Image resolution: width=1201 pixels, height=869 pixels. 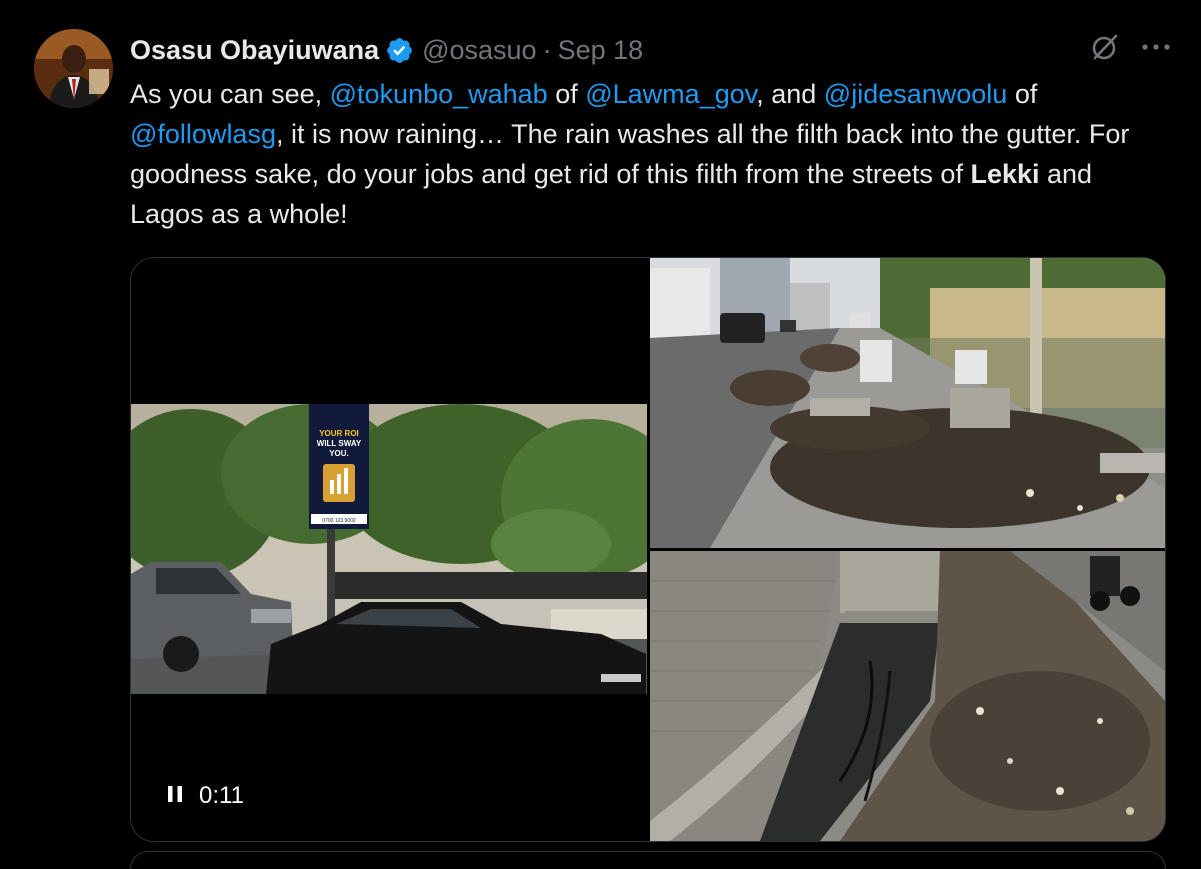 I want to click on text-segment: As you can see,, so click(x=230, y=94).